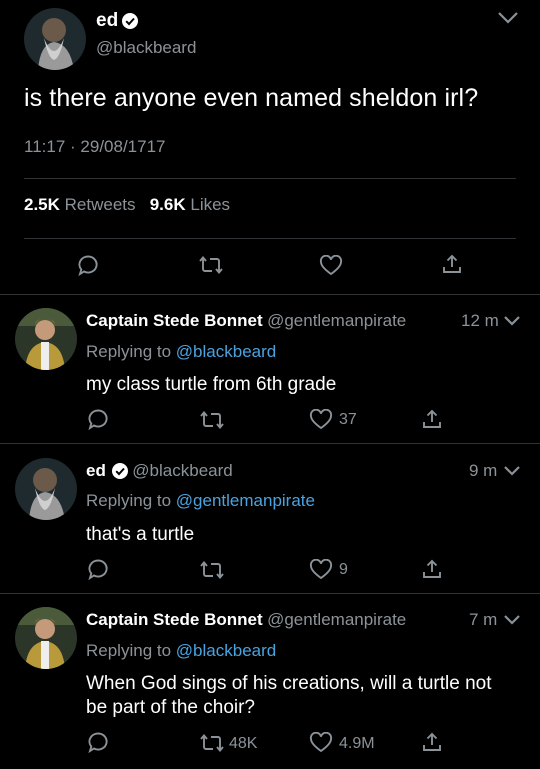  Describe the element at coordinates (357, 743) in the screenshot. I see `like-count: 4.9M` at that location.